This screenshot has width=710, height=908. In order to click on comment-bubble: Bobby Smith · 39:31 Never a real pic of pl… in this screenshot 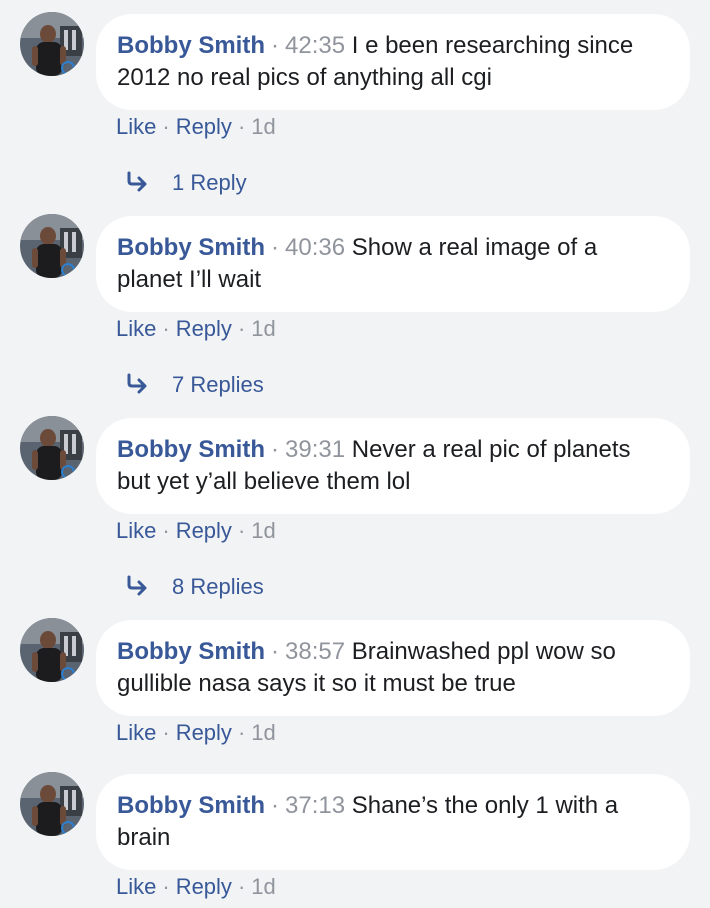, I will do `click(393, 466)`.